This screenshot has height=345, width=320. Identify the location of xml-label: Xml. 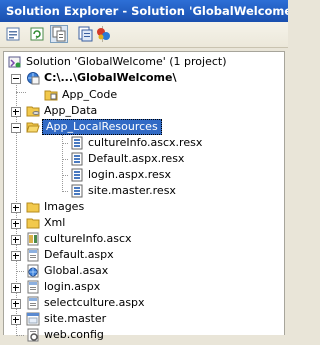
(55, 222).